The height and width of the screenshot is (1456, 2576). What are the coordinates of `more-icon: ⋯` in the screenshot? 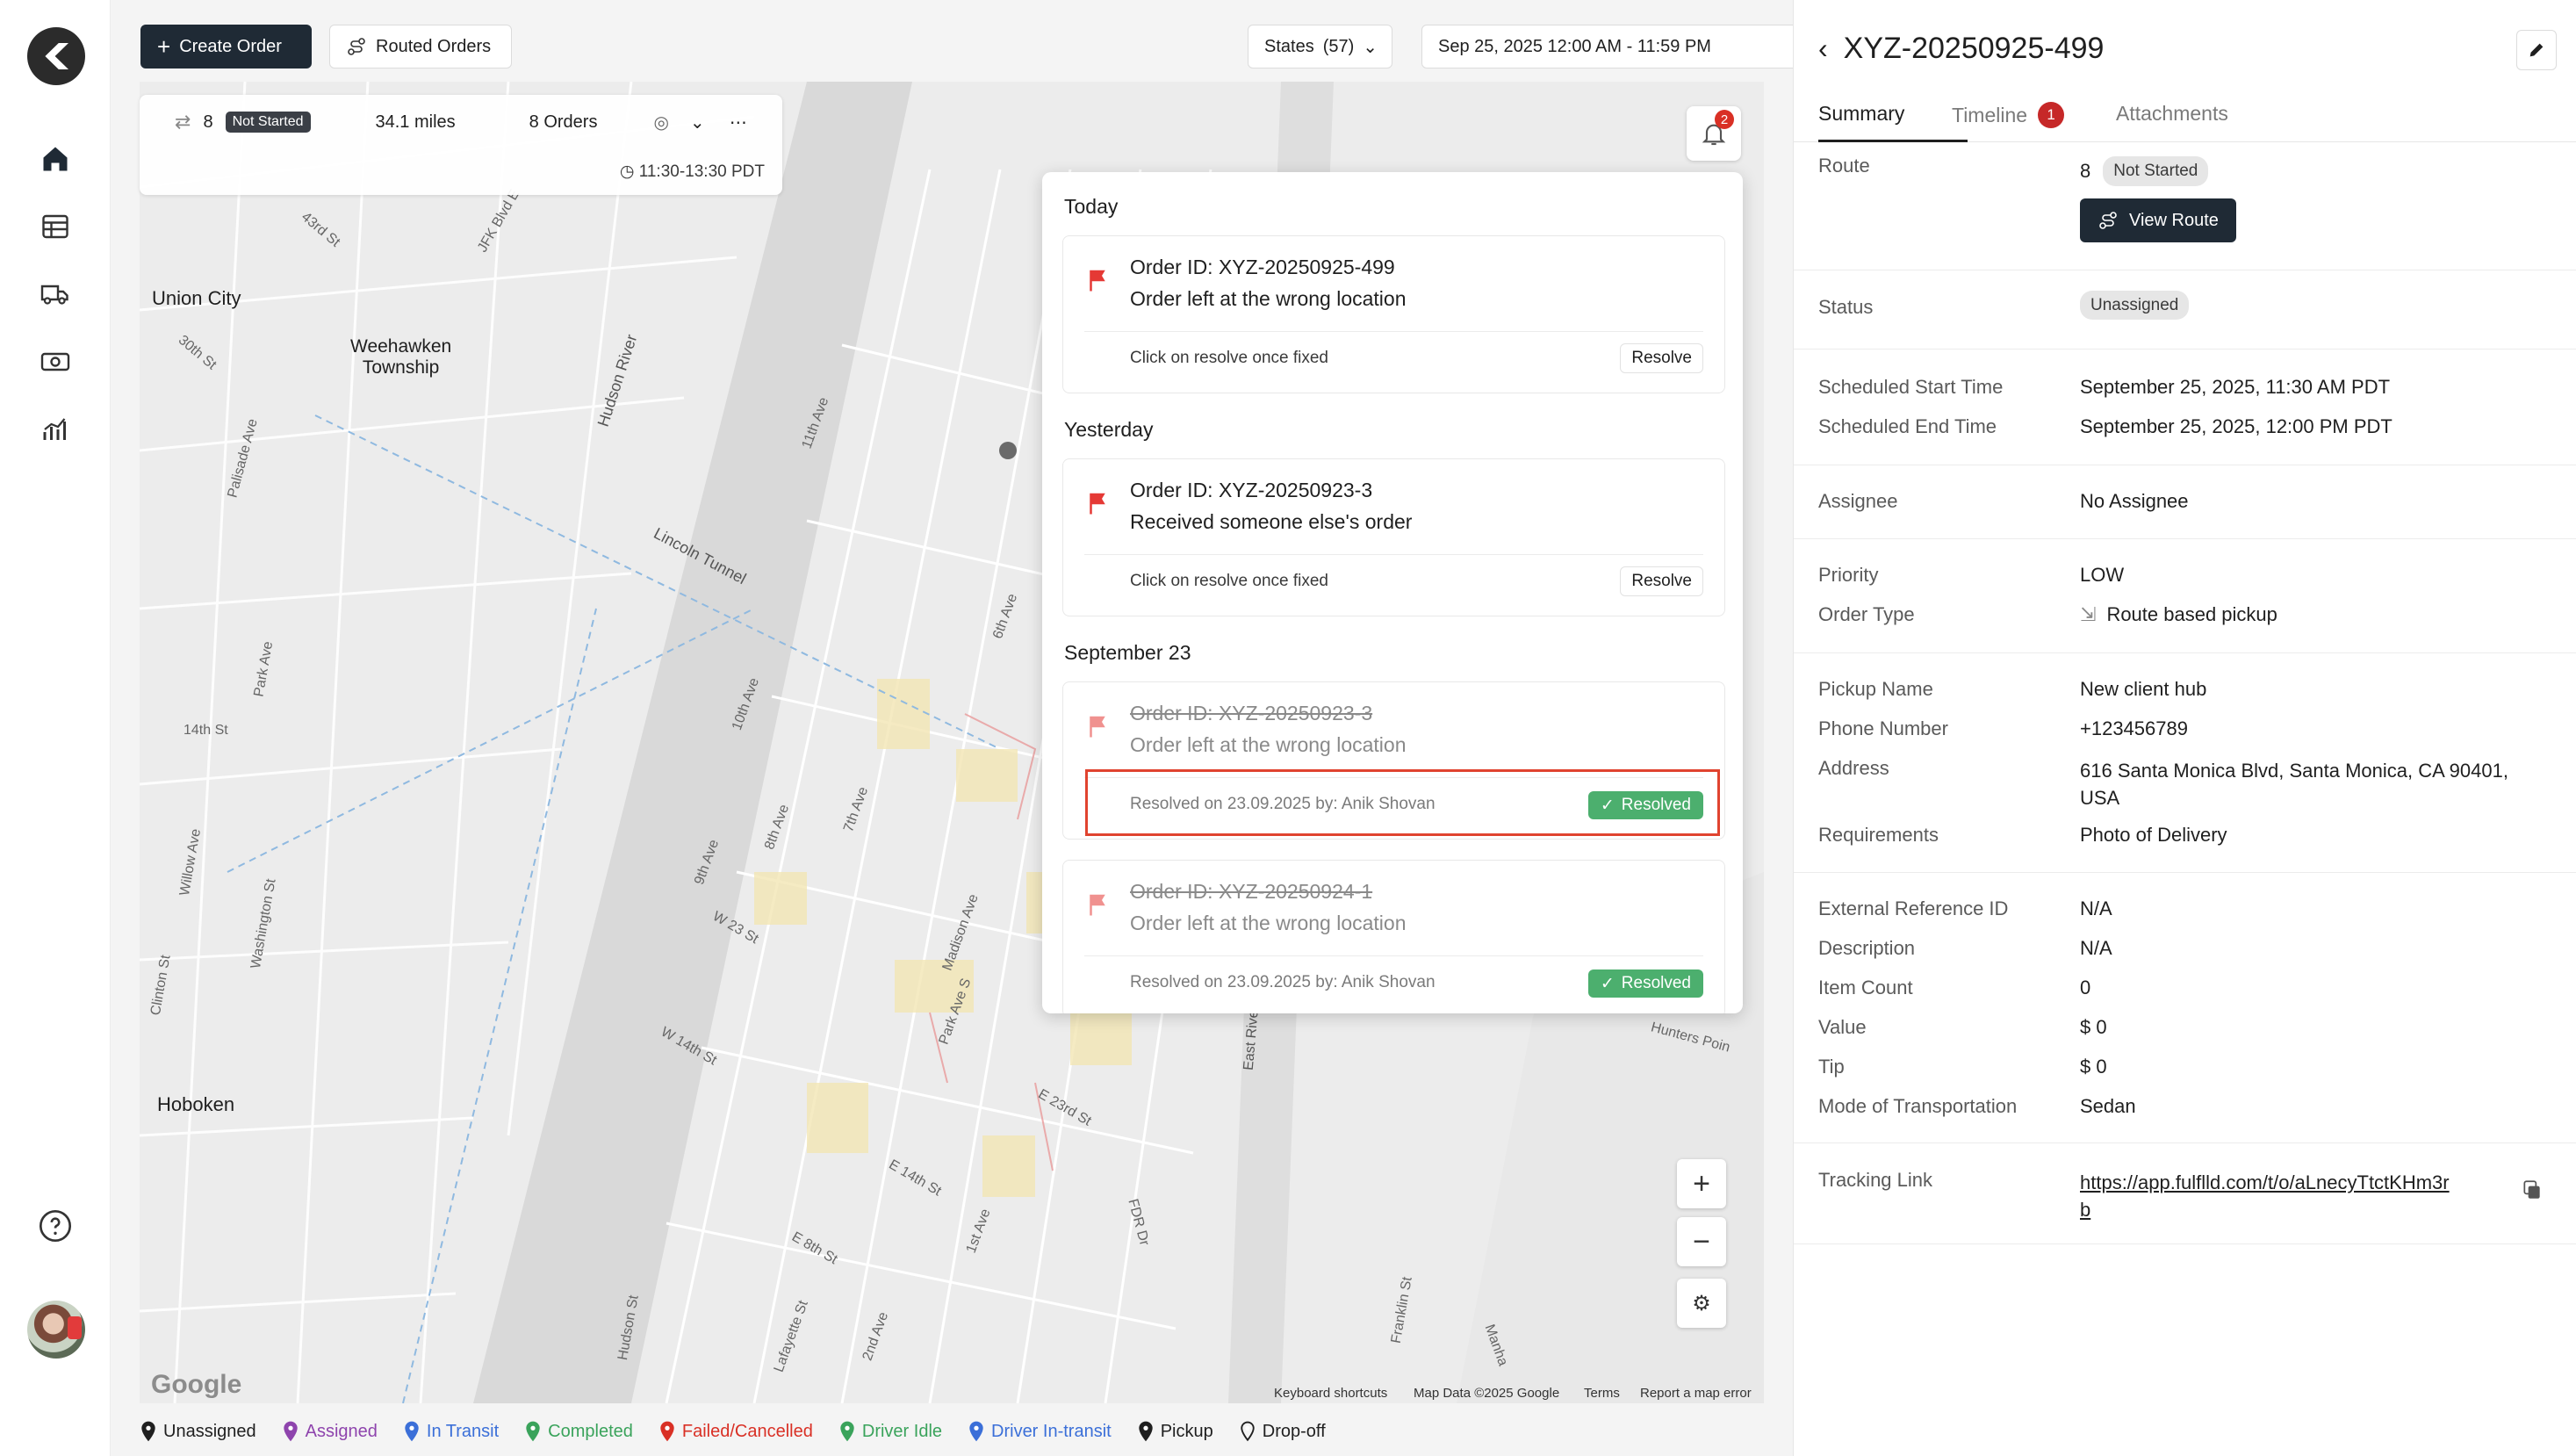 It's located at (738, 122).